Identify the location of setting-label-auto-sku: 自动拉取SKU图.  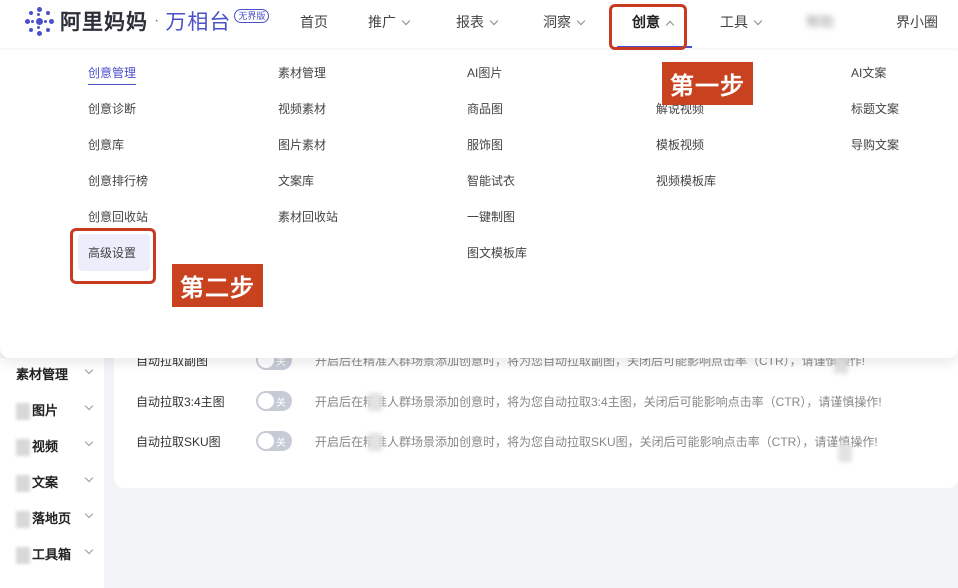
(178, 442).